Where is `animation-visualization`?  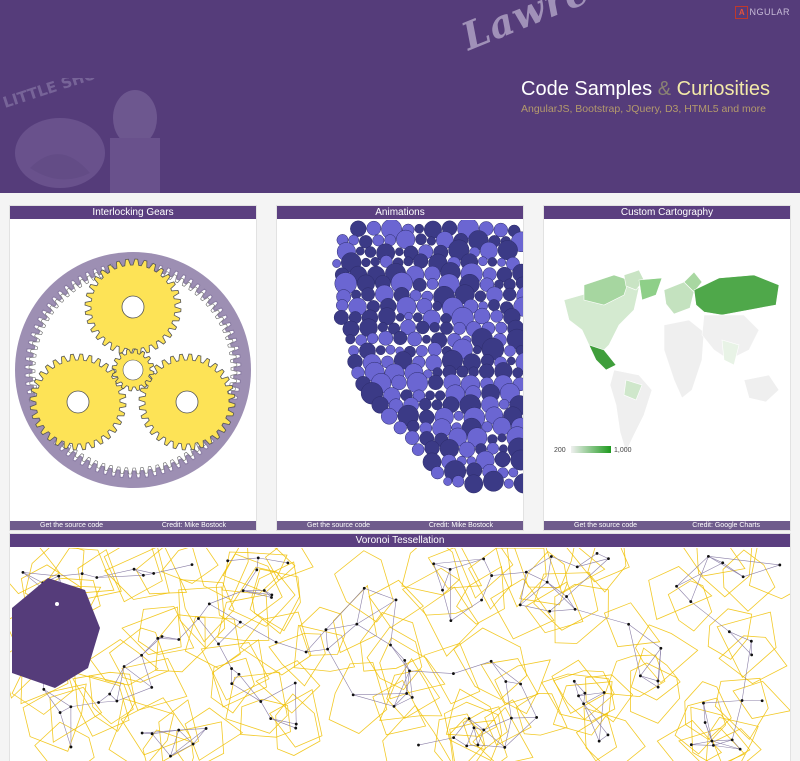
animation-visualization is located at coordinates (400, 370).